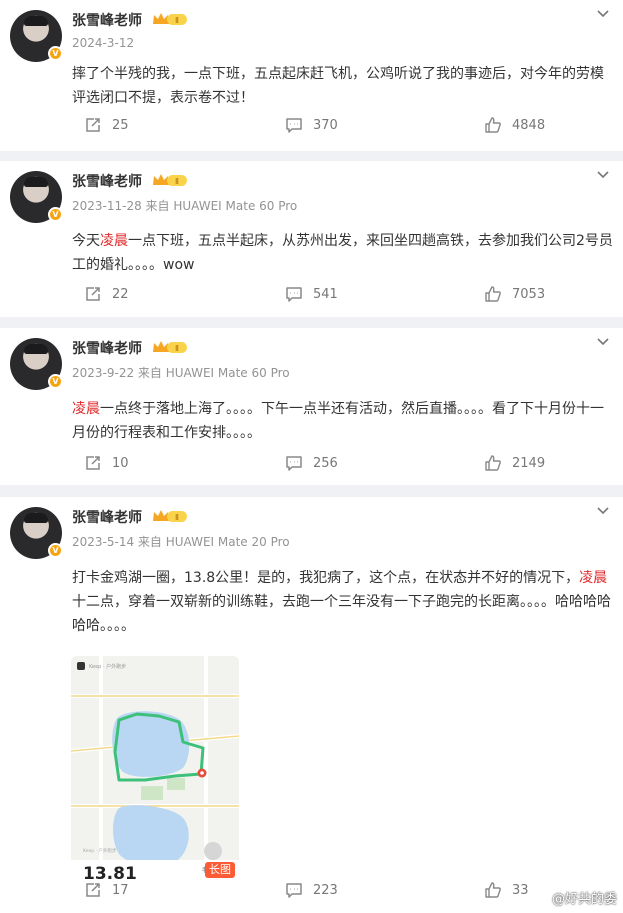 The width and height of the screenshot is (623, 913). I want to click on comment-button: 223, so click(311, 890).